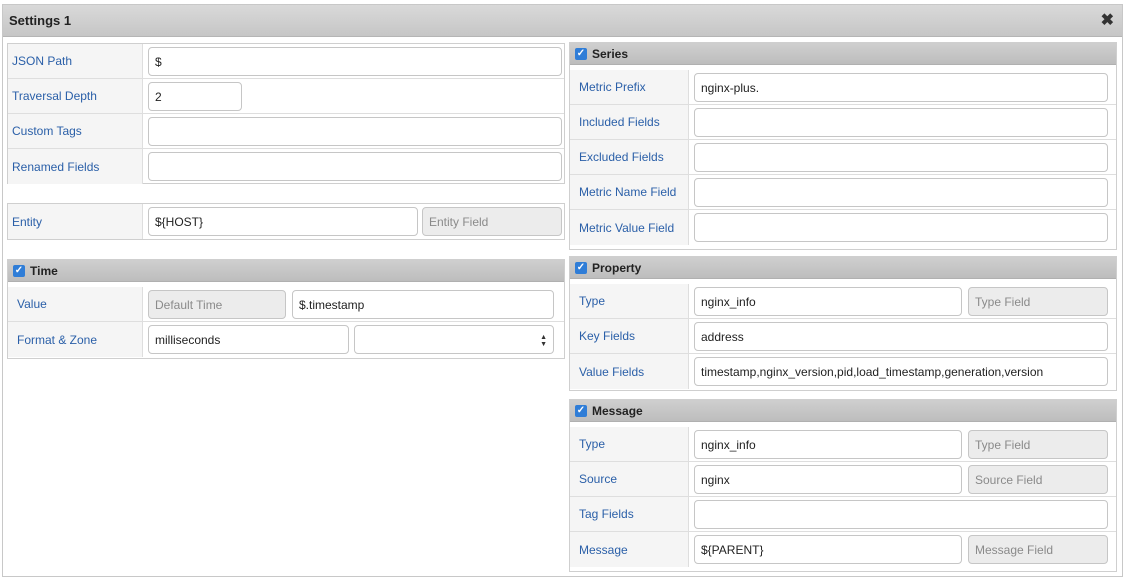 The width and height of the screenshot is (1127, 580). I want to click on entity-field-input, so click(492, 221).